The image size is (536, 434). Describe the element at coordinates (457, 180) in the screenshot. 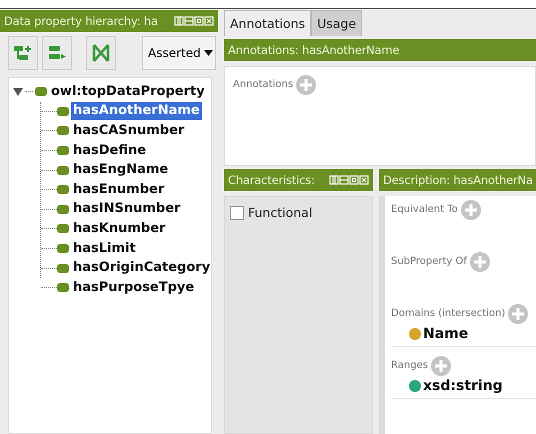

I see `panel-title: Description: hasAnotherNa` at that location.